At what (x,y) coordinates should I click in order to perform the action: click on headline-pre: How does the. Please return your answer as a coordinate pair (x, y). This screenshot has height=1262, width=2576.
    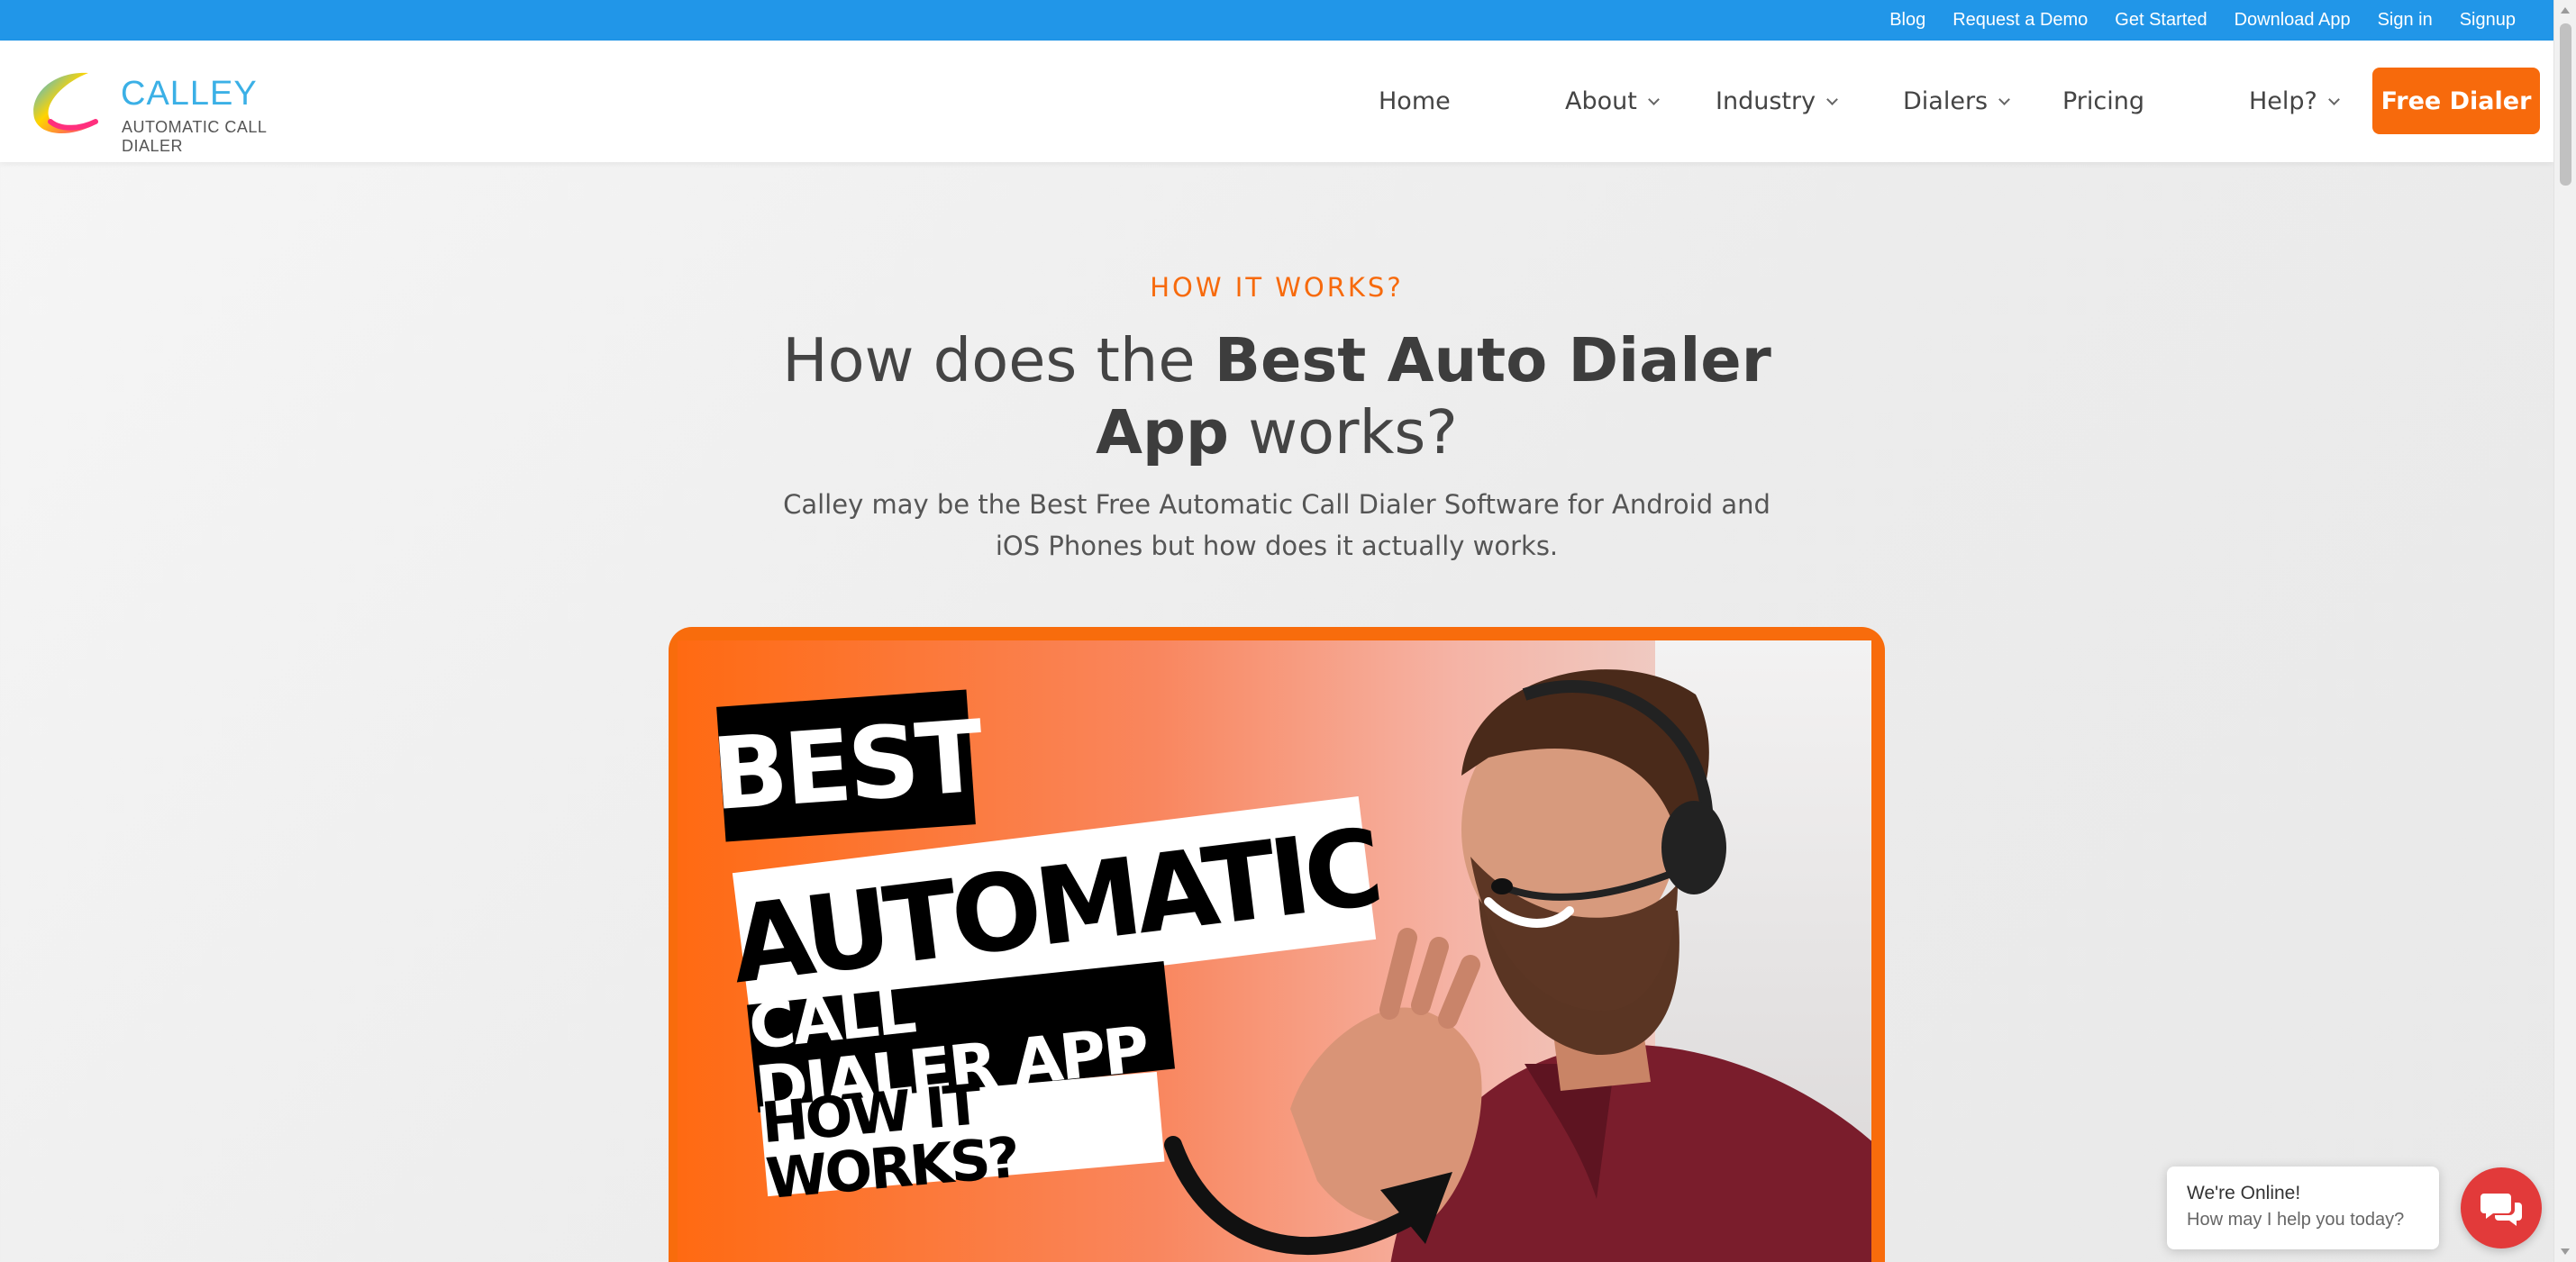
    Looking at the image, I should click on (998, 360).